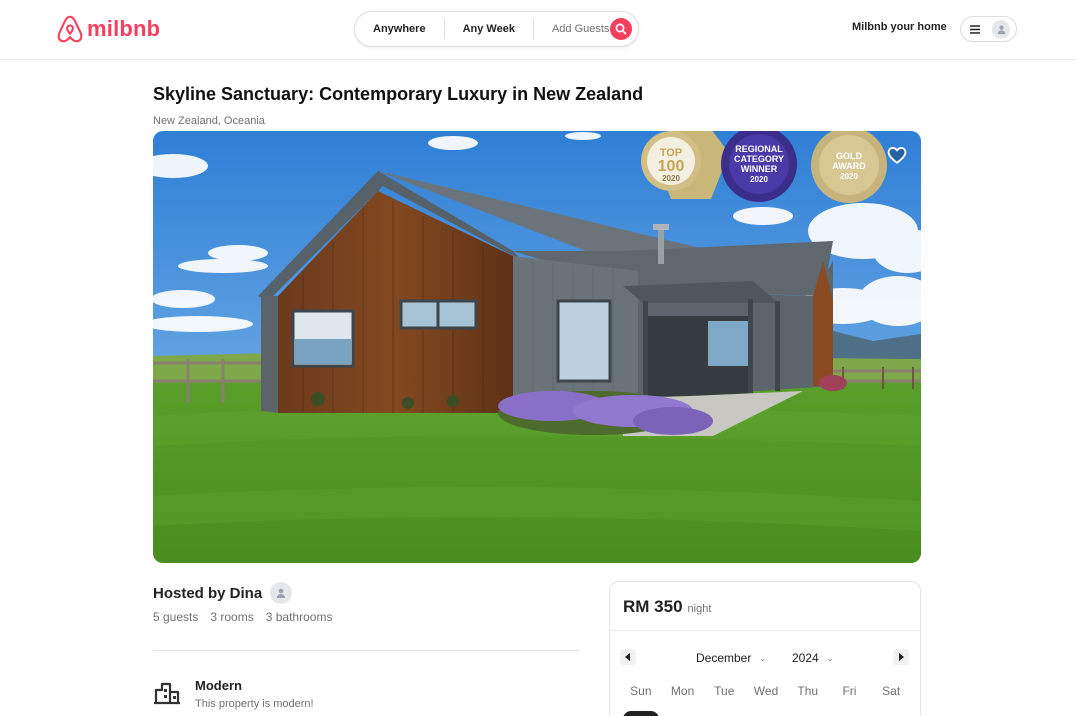 The height and width of the screenshot is (716, 1076). What do you see at coordinates (699, 609) in the screenshot?
I see `price-unit: night` at bounding box center [699, 609].